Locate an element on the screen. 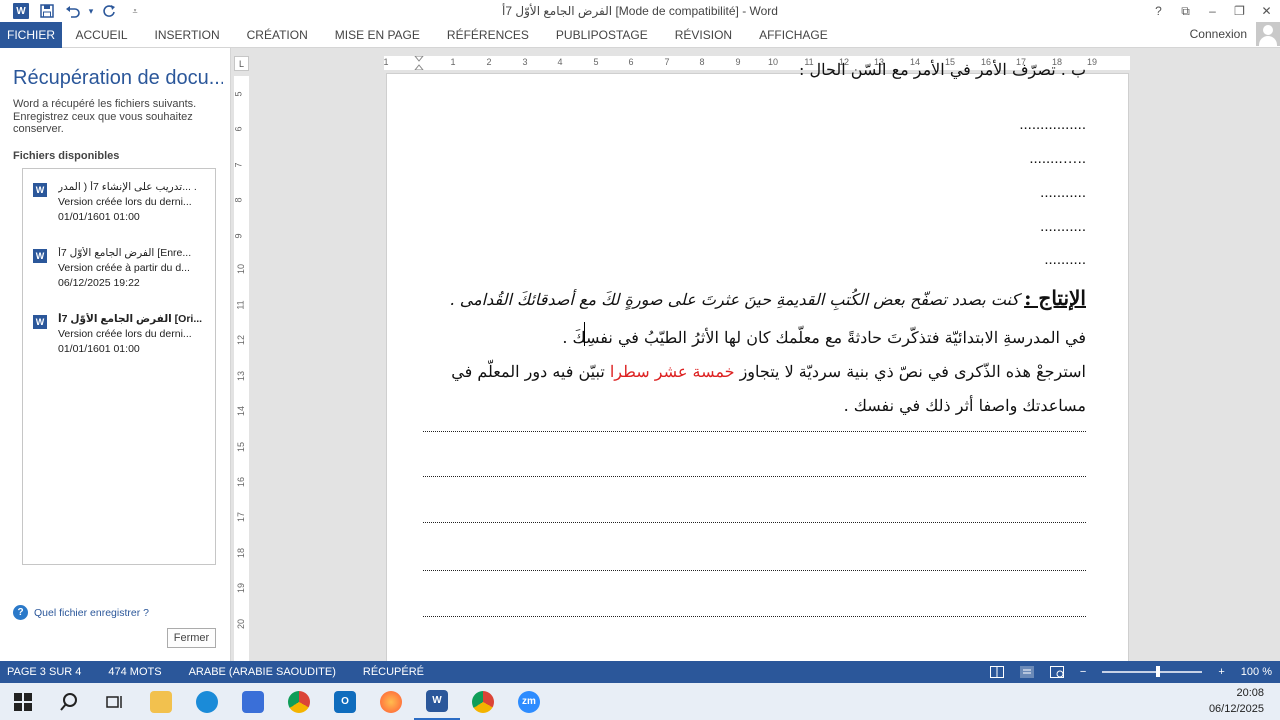  restore-icon: ❐ is located at coordinates (1239, 11).